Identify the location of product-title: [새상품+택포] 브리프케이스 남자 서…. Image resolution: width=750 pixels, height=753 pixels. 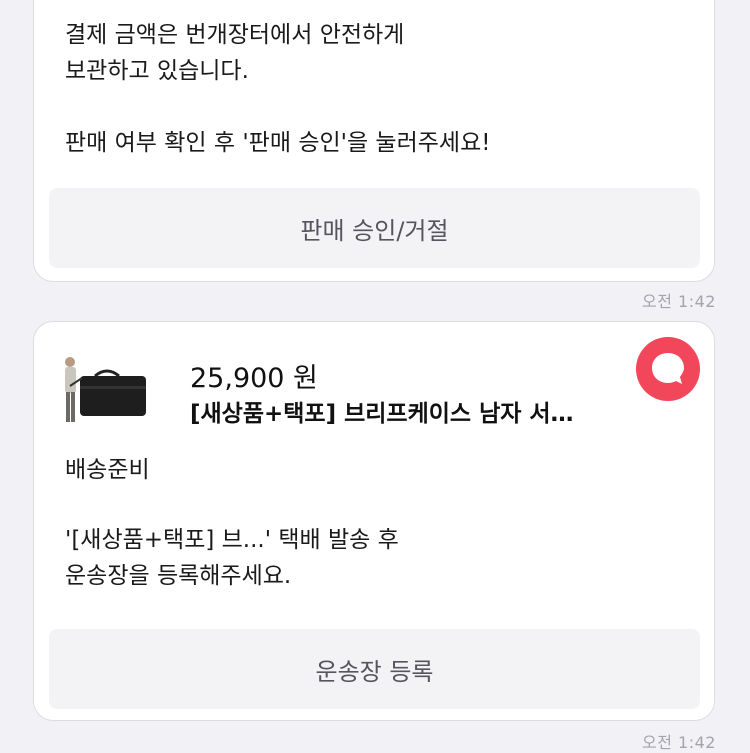
(382, 414).